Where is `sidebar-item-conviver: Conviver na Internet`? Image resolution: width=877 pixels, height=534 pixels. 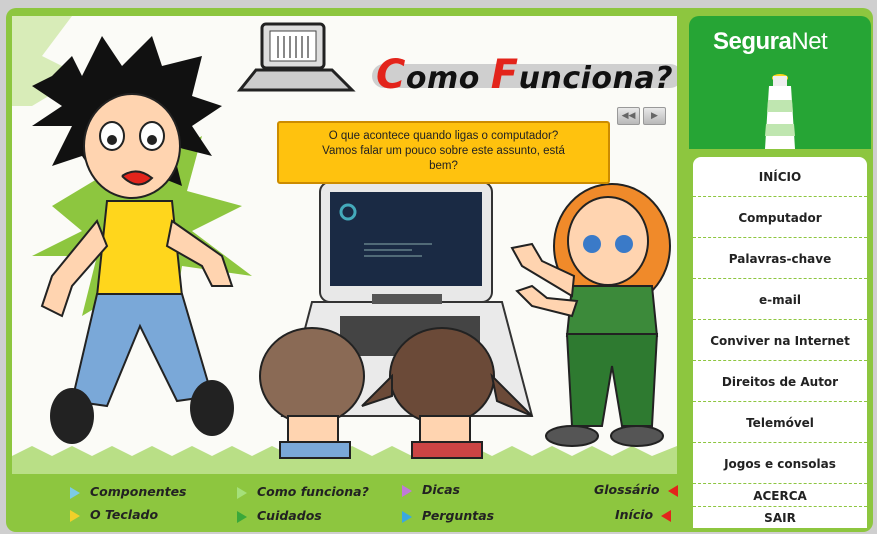 sidebar-item-conviver: Conviver na Internet is located at coordinates (780, 341).